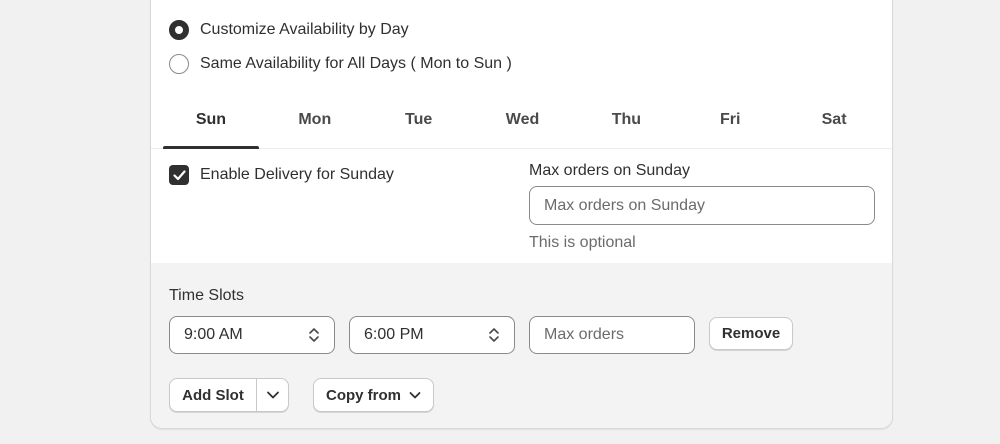 This screenshot has width=1000, height=444. I want to click on slot-end-select: 6:00 PM, so click(432, 335).